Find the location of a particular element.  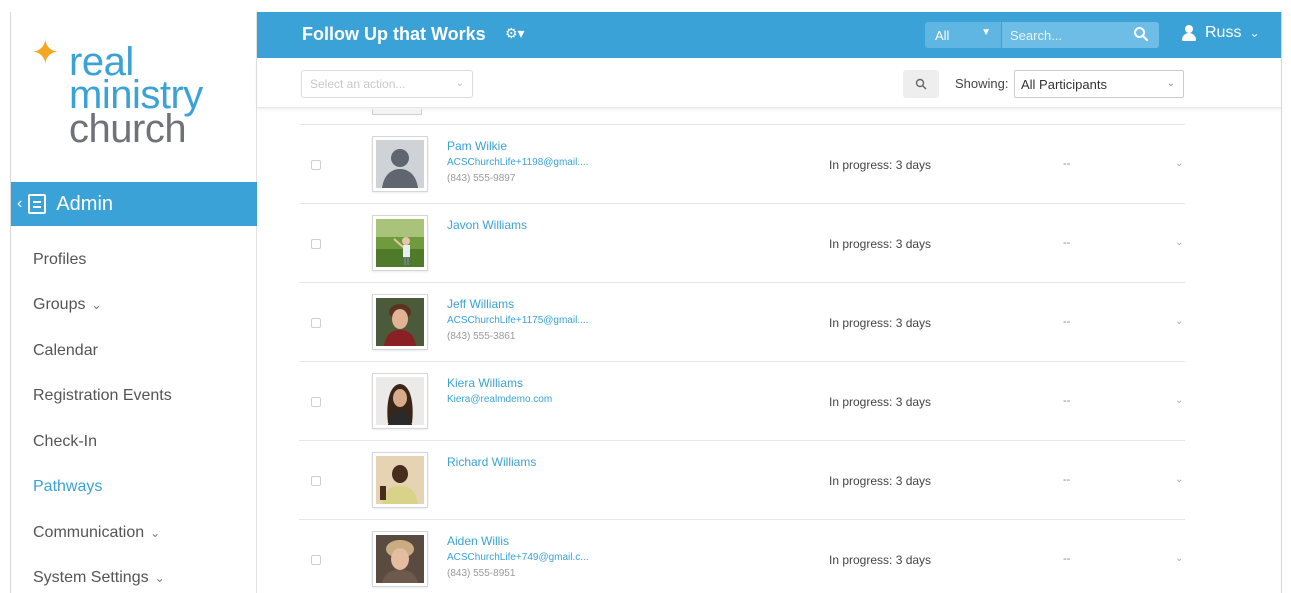

showing-filter-select: All Participants ⌄ is located at coordinates (1099, 84).